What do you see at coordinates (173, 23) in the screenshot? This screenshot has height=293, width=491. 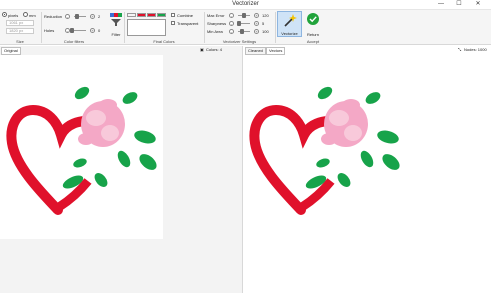 I see `transparent-checkbox` at bounding box center [173, 23].